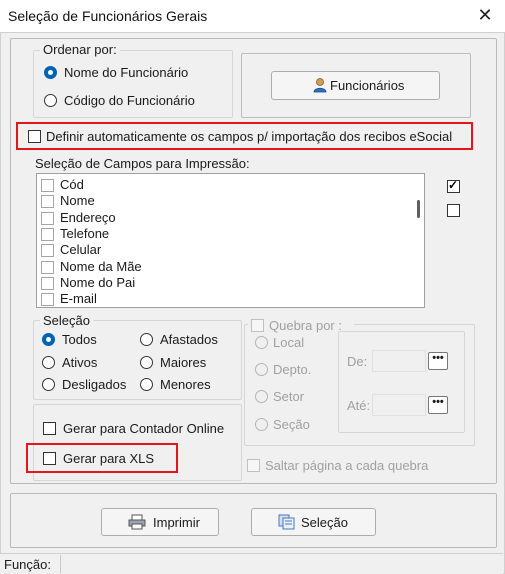 Image resolution: width=505 pixels, height=574 pixels. Describe the element at coordinates (94, 384) in the screenshot. I see `selecao-option-label: Desligados` at that location.